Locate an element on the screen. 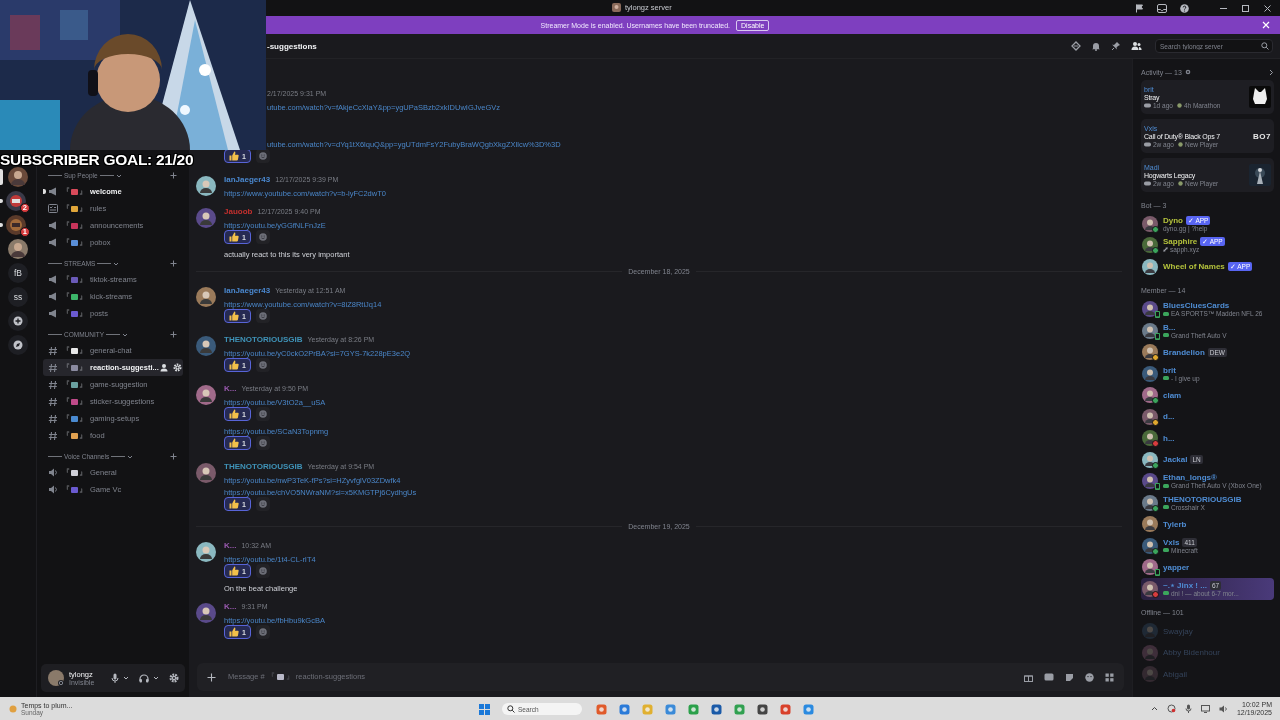  add-server-icon is located at coordinates (18, 321).